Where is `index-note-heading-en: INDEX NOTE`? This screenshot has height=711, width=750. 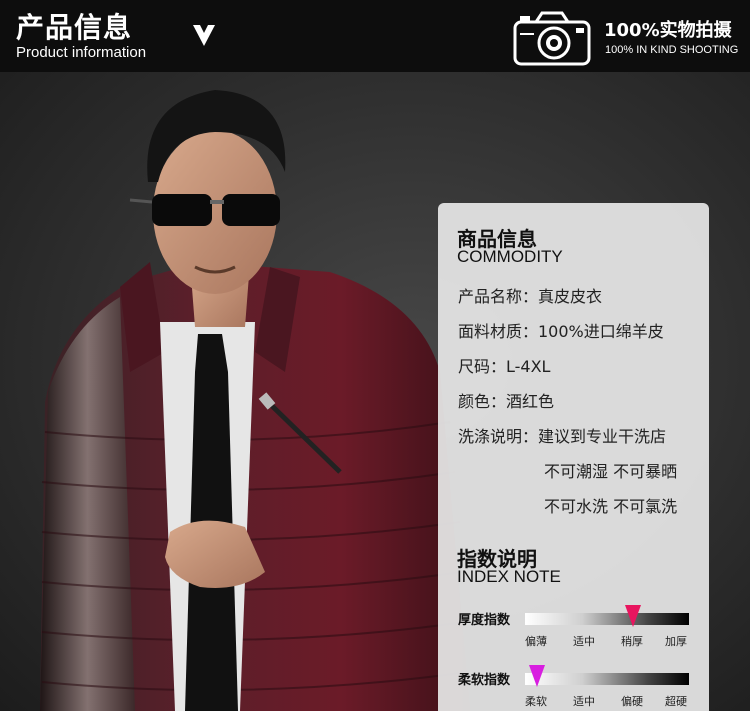 index-note-heading-en: INDEX NOTE is located at coordinates (509, 576).